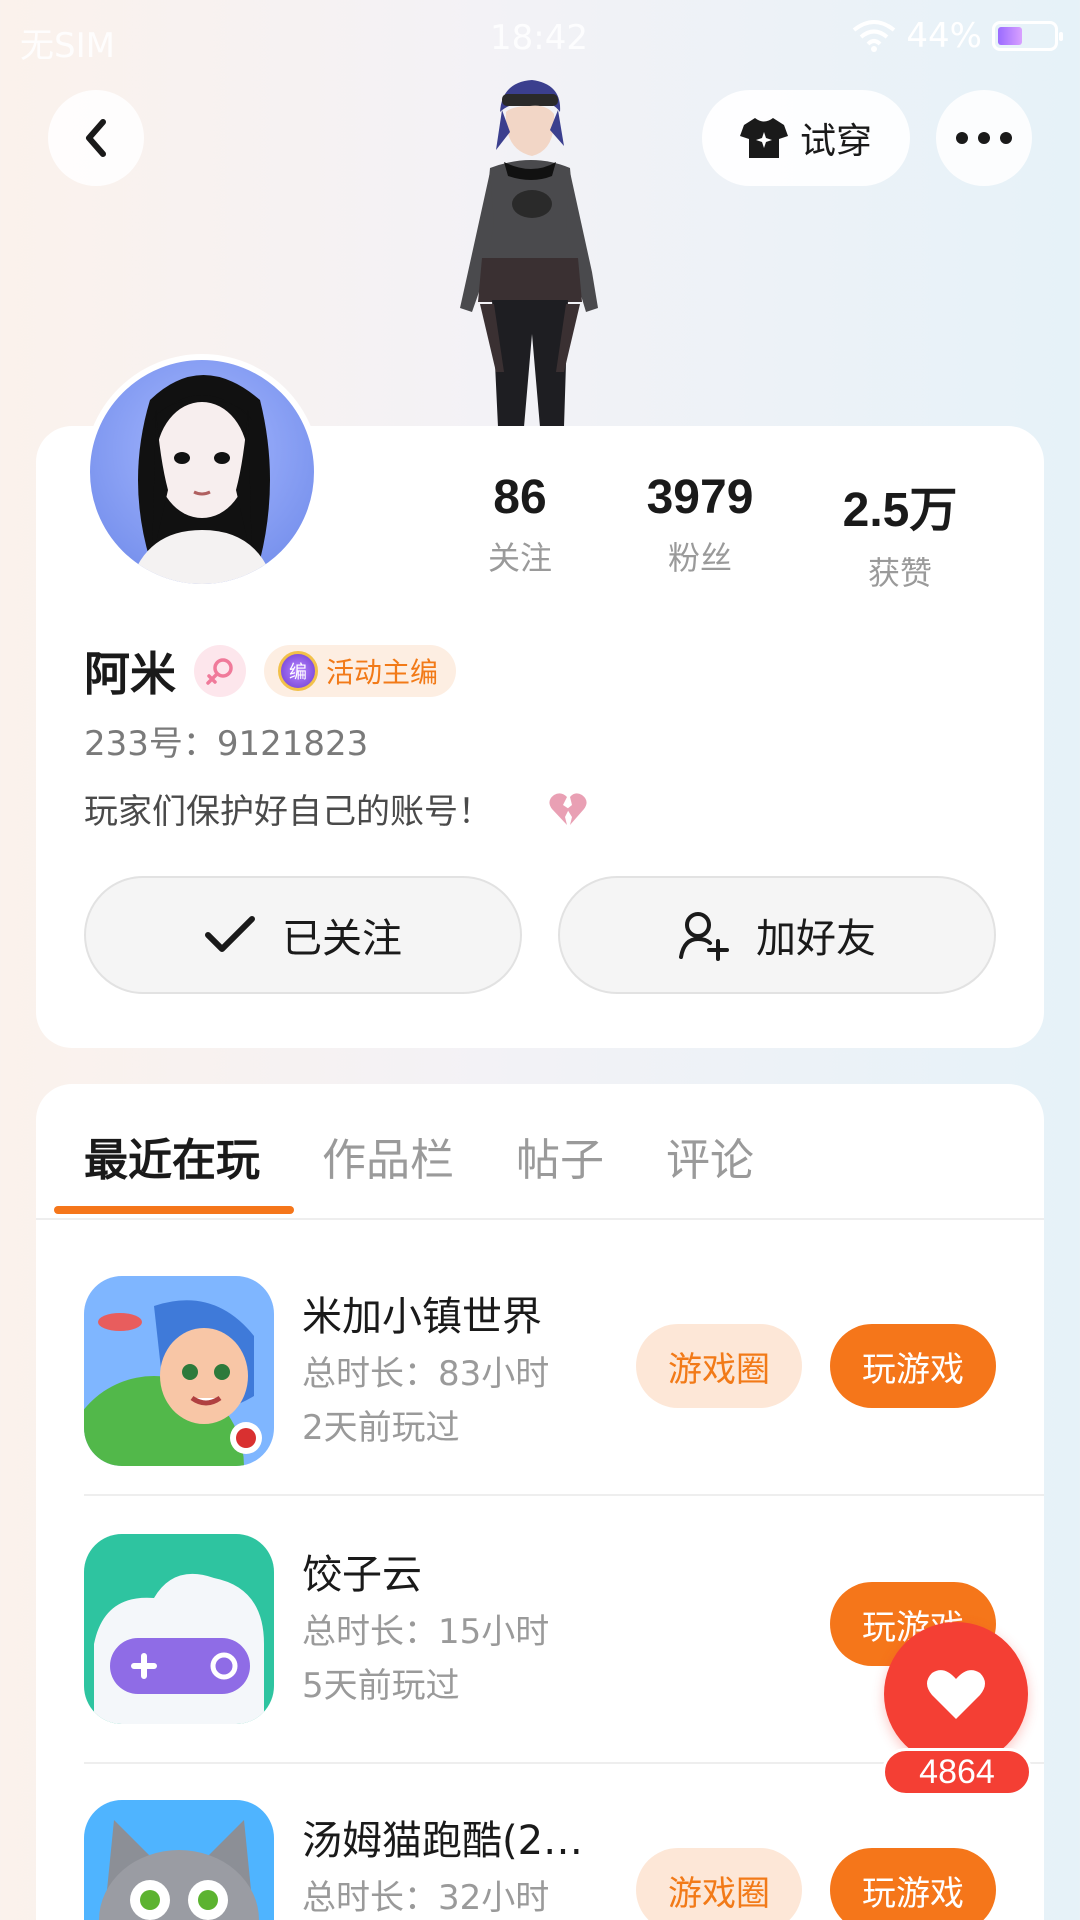  Describe the element at coordinates (130, 674) in the screenshot. I see `user-name: 阿米` at that location.